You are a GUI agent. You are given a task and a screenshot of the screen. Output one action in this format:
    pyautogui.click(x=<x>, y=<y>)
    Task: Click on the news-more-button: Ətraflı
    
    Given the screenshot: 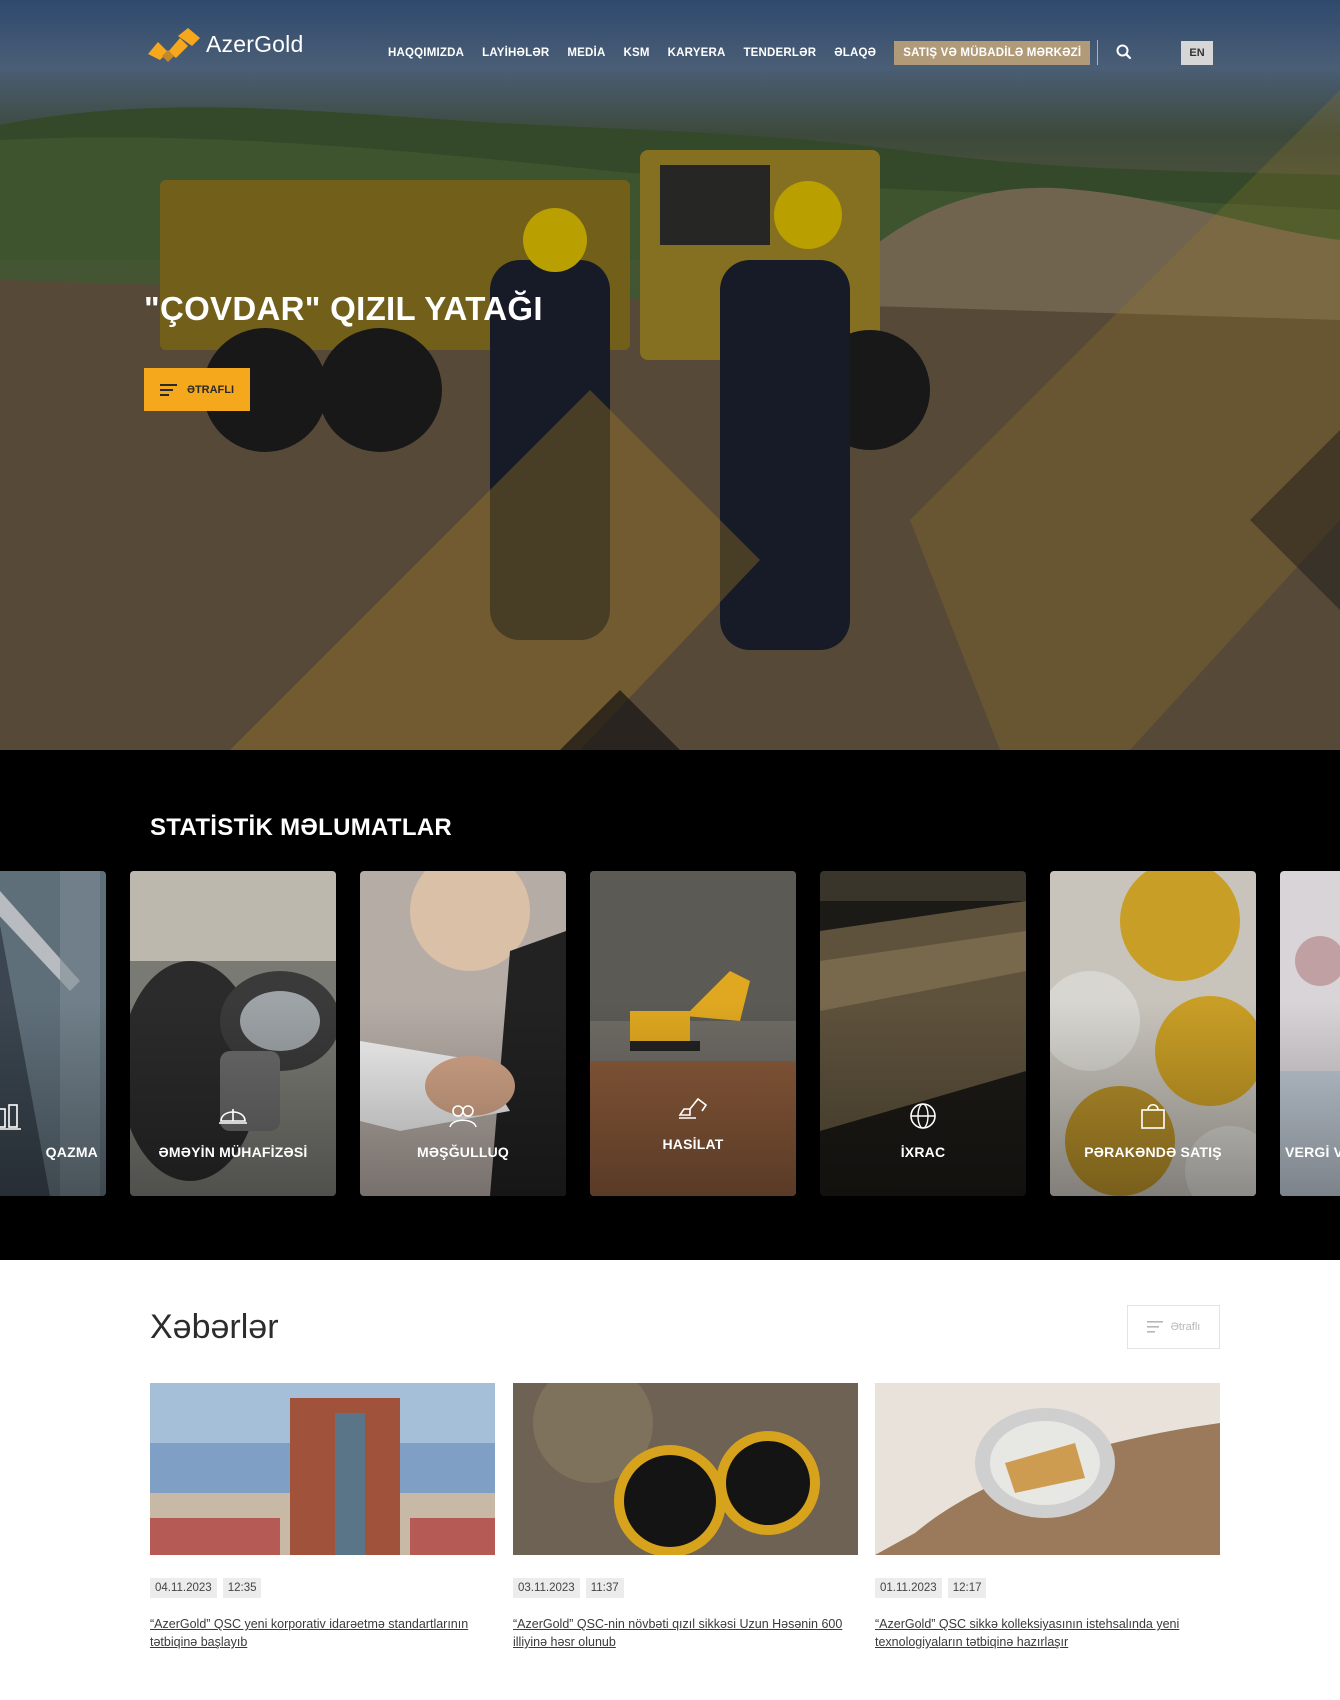 What is the action you would take?
    pyautogui.click(x=1173, y=1327)
    